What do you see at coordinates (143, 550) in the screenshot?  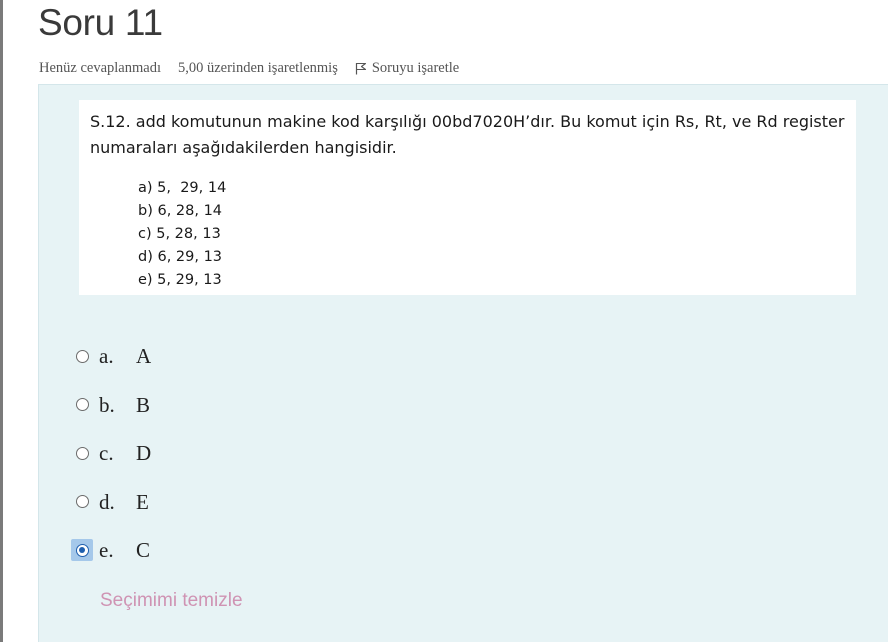 I see `answer-text: C` at bounding box center [143, 550].